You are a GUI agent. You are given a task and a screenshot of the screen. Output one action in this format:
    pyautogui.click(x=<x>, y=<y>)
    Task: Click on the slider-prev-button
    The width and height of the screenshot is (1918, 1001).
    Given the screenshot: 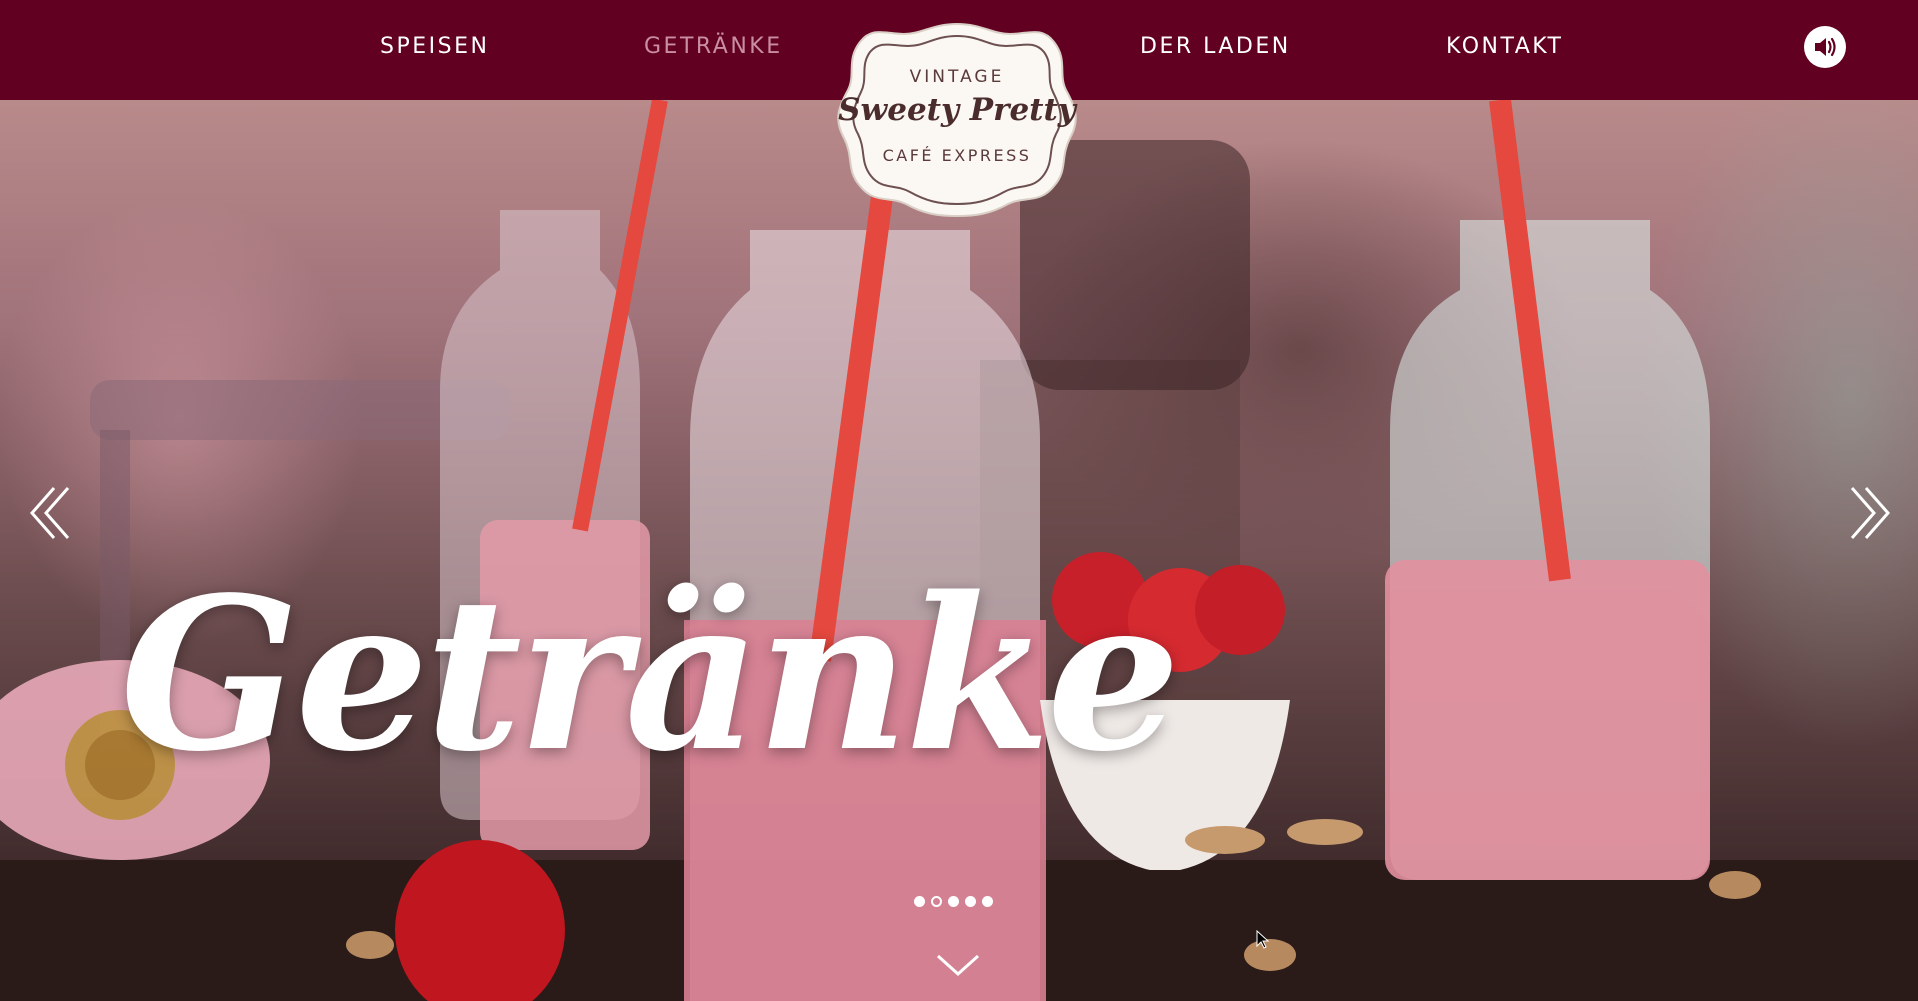 What is the action you would take?
    pyautogui.click(x=50, y=513)
    